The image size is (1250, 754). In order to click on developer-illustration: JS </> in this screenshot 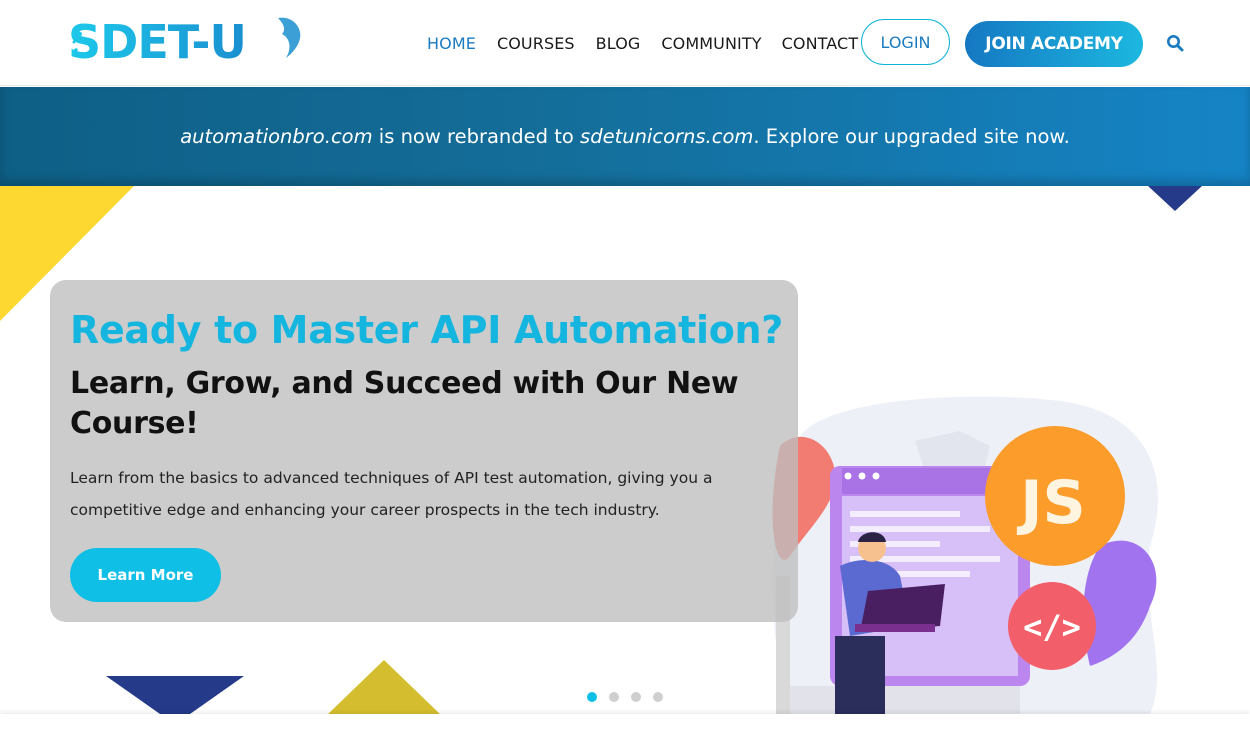, I will do `click(965, 555)`.